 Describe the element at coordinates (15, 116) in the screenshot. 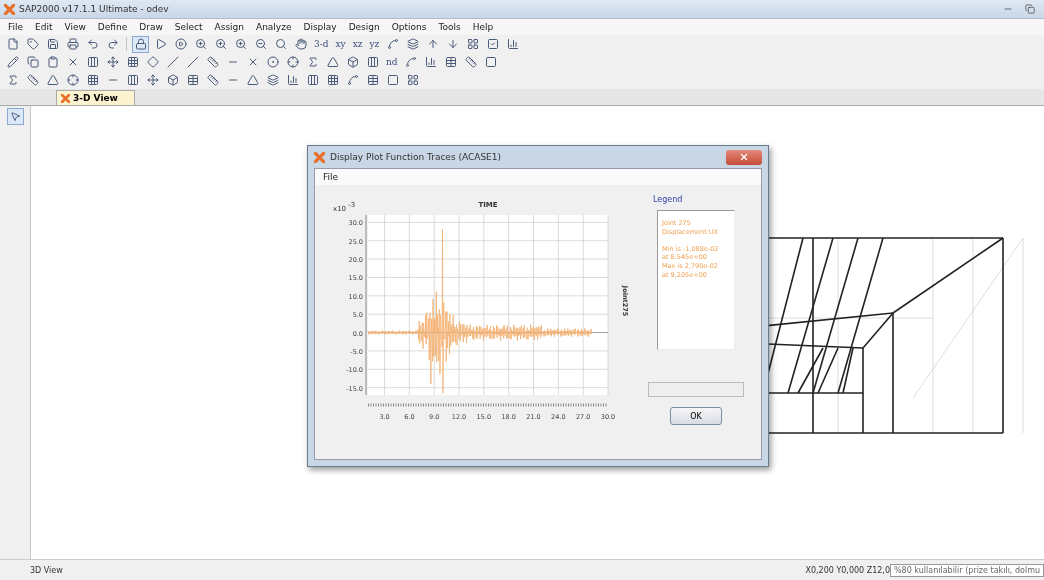

I see `pointer-tool-icon` at that location.